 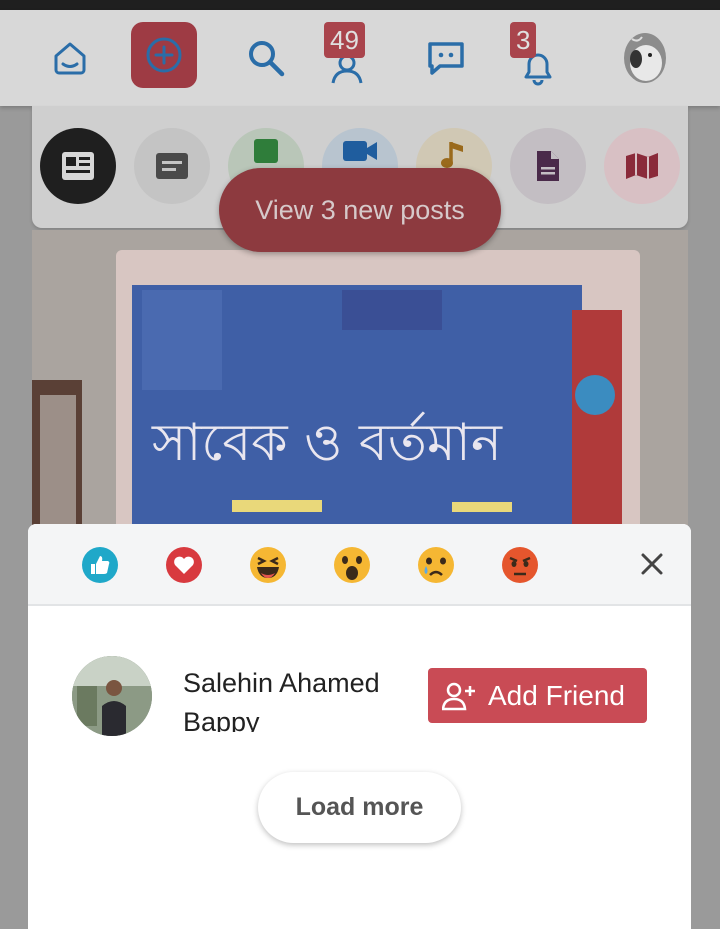 What do you see at coordinates (266, 151) in the screenshot?
I see `image-icon` at bounding box center [266, 151].